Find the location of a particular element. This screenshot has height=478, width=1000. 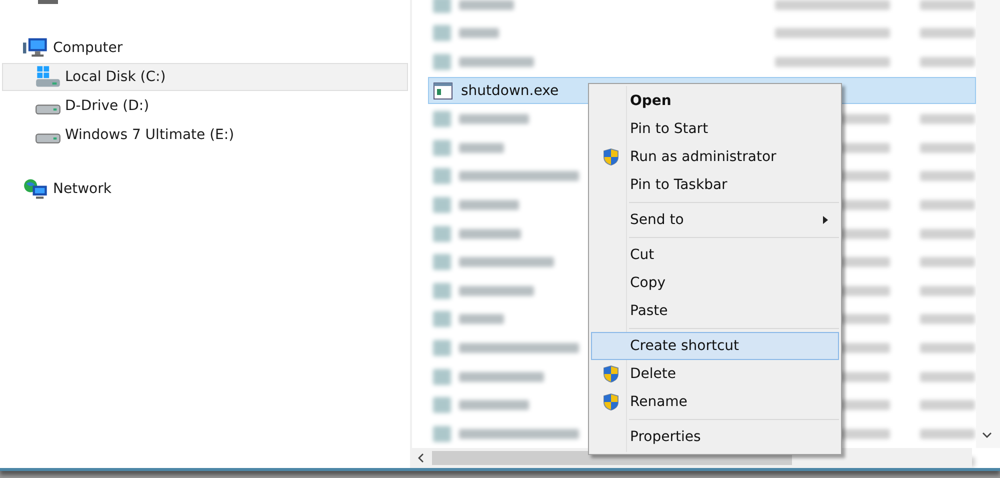

nav-label: Windows 7 Ultimate (E:) is located at coordinates (149, 135).